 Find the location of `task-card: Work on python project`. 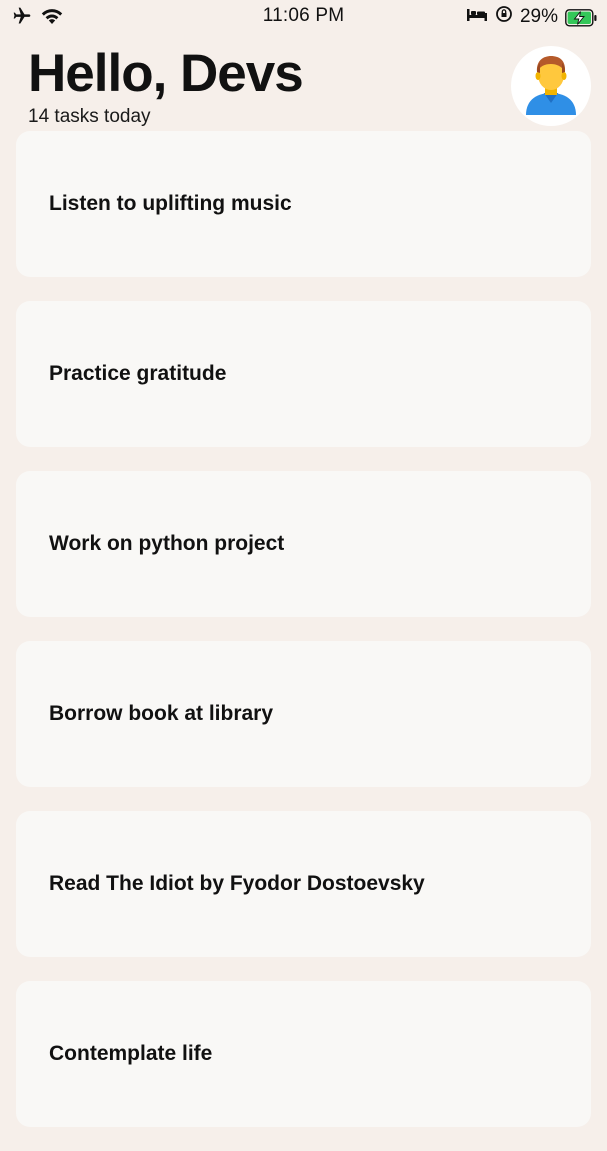

task-card: Work on python project is located at coordinates (303, 544).